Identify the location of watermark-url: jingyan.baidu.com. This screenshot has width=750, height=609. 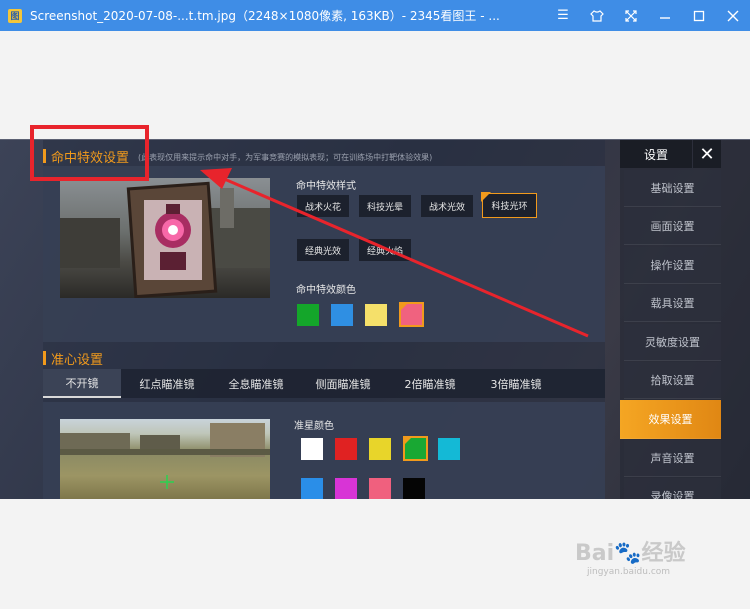
(629, 572).